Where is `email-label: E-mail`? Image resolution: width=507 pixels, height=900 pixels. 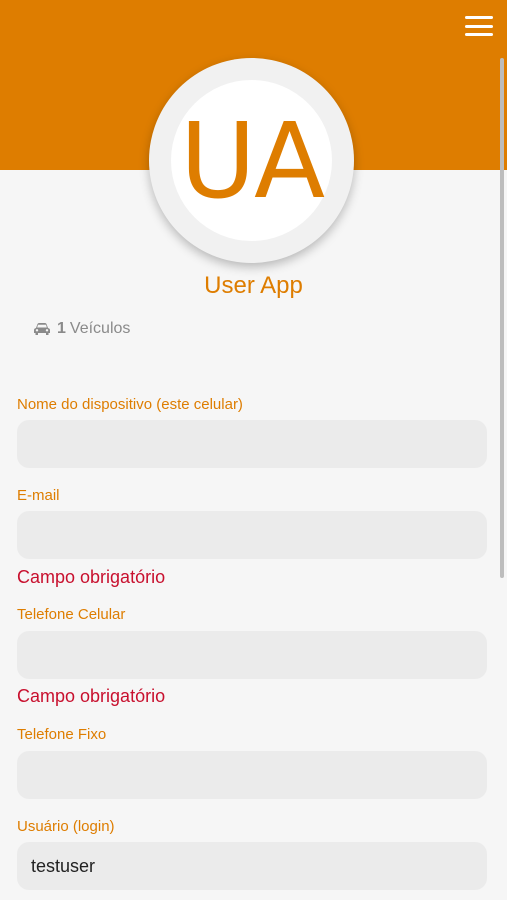
email-label: E-mail is located at coordinates (38, 495).